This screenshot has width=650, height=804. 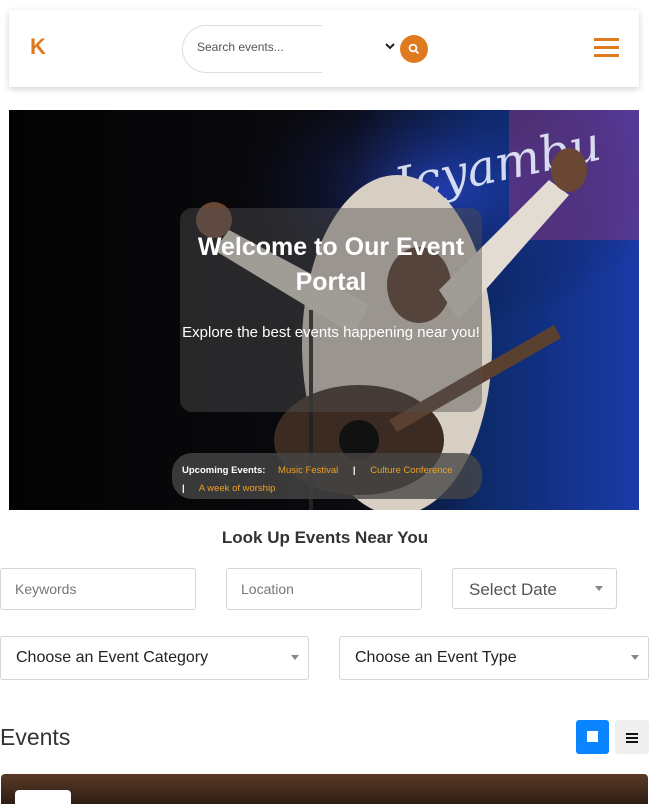 What do you see at coordinates (38, 47) in the screenshot?
I see `site-logo: K` at bounding box center [38, 47].